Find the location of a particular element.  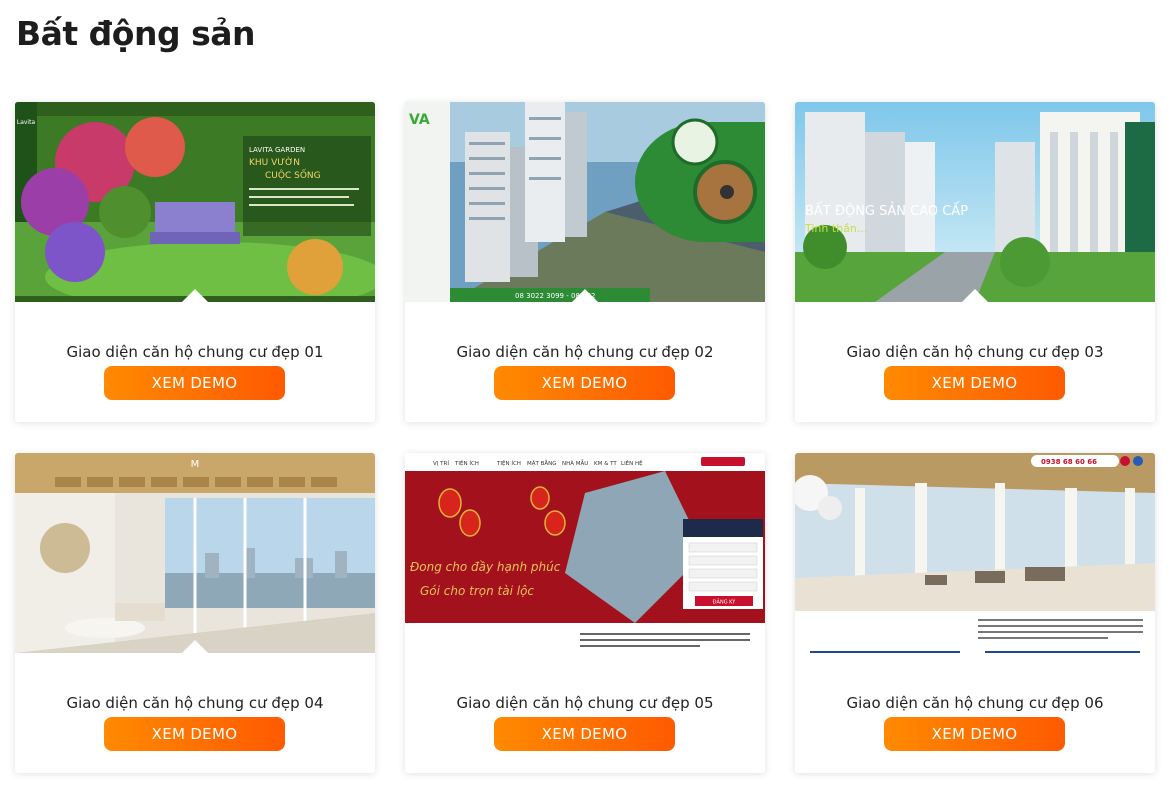

svg-text: VỊ TRÍ is located at coordinates (441, 463).